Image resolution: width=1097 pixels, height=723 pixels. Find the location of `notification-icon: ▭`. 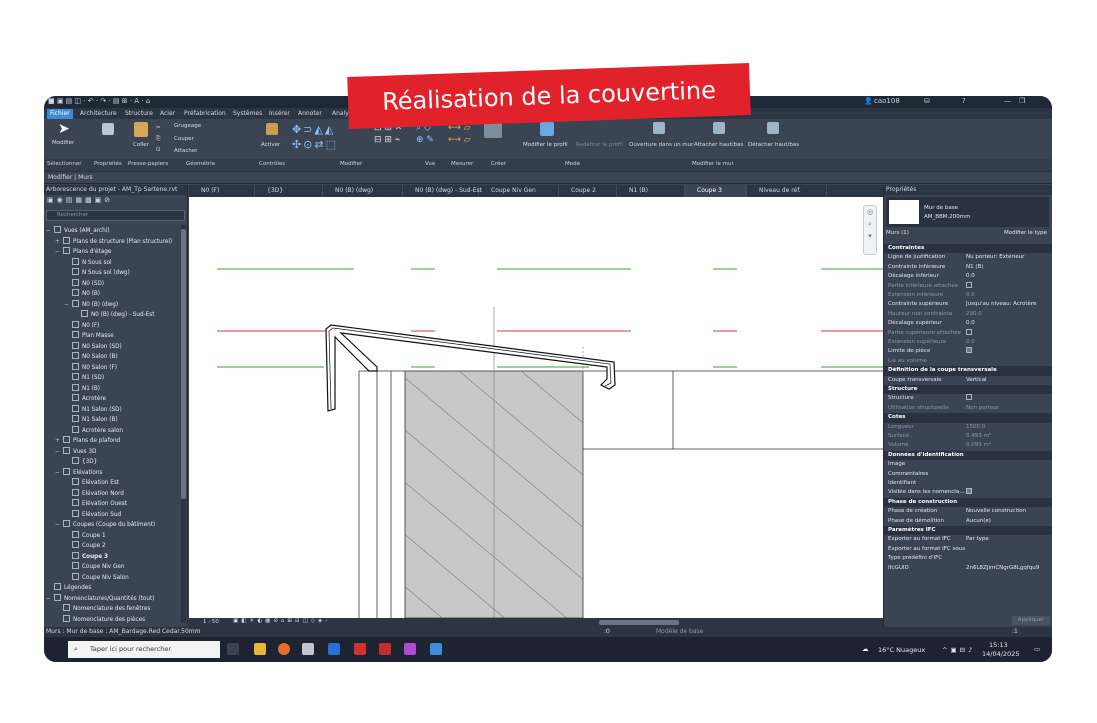

notification-icon: ▭ is located at coordinates (1037, 649).